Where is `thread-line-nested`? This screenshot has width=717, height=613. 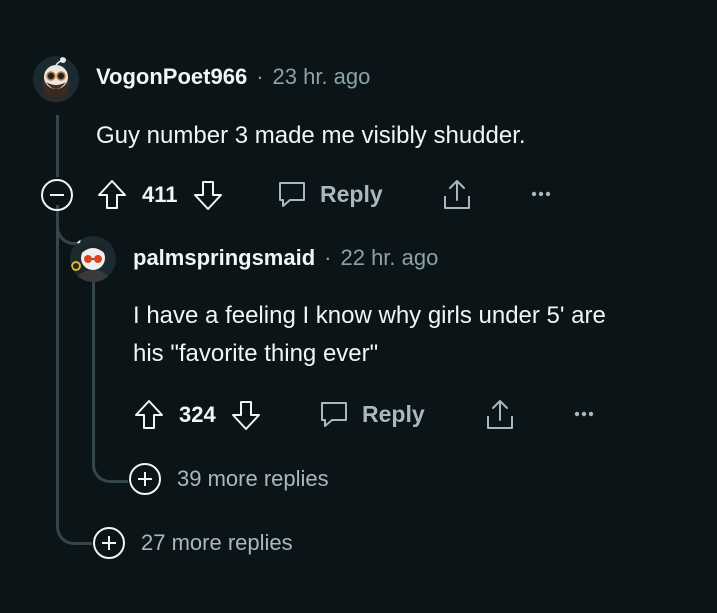 thread-line-nested is located at coordinates (93, 372).